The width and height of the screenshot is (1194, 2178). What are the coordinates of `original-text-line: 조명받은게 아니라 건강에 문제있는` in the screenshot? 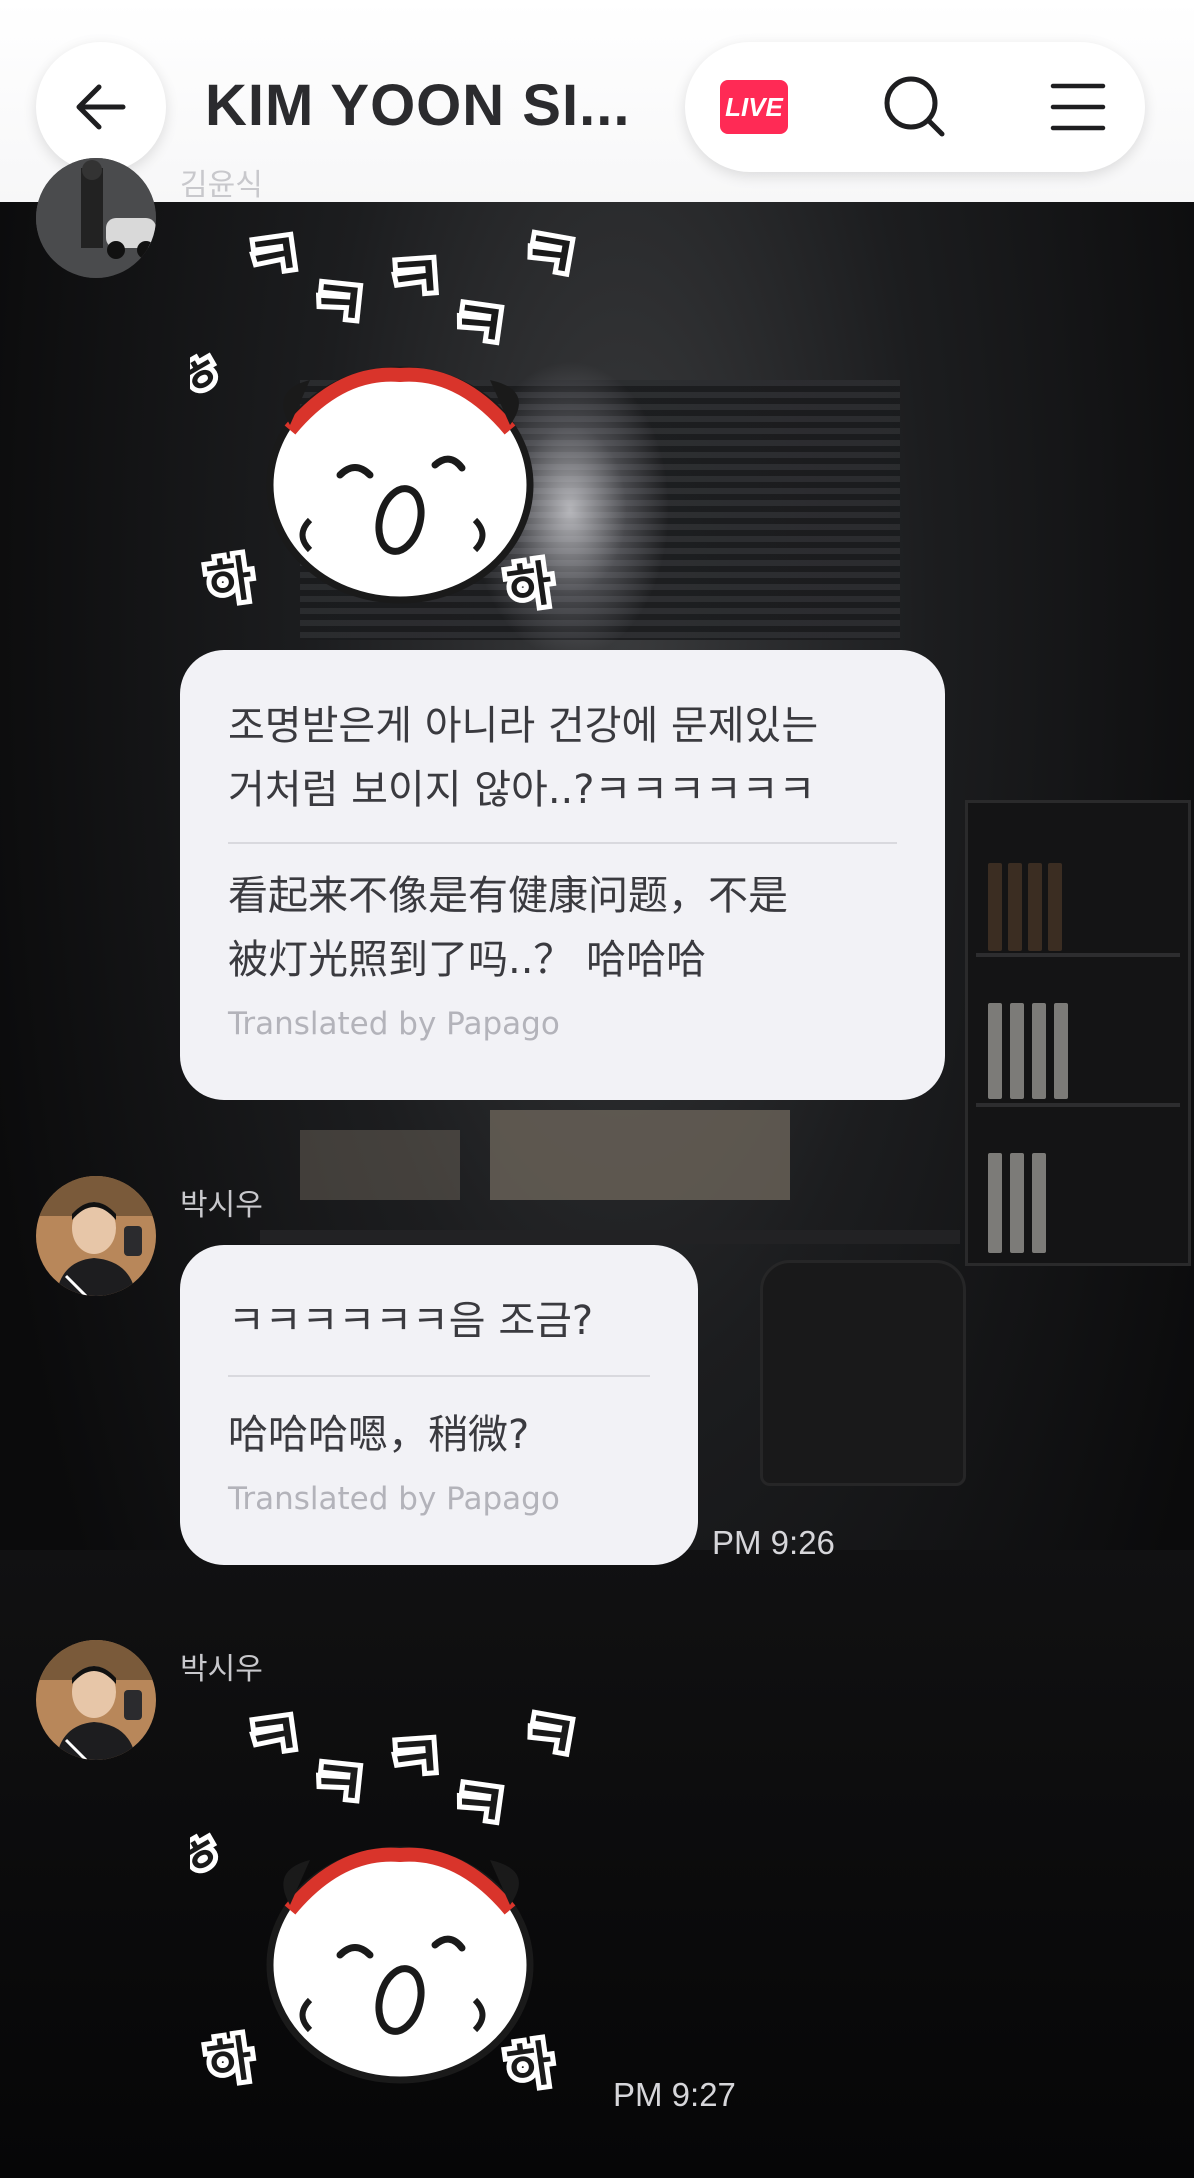 It's located at (523, 726).